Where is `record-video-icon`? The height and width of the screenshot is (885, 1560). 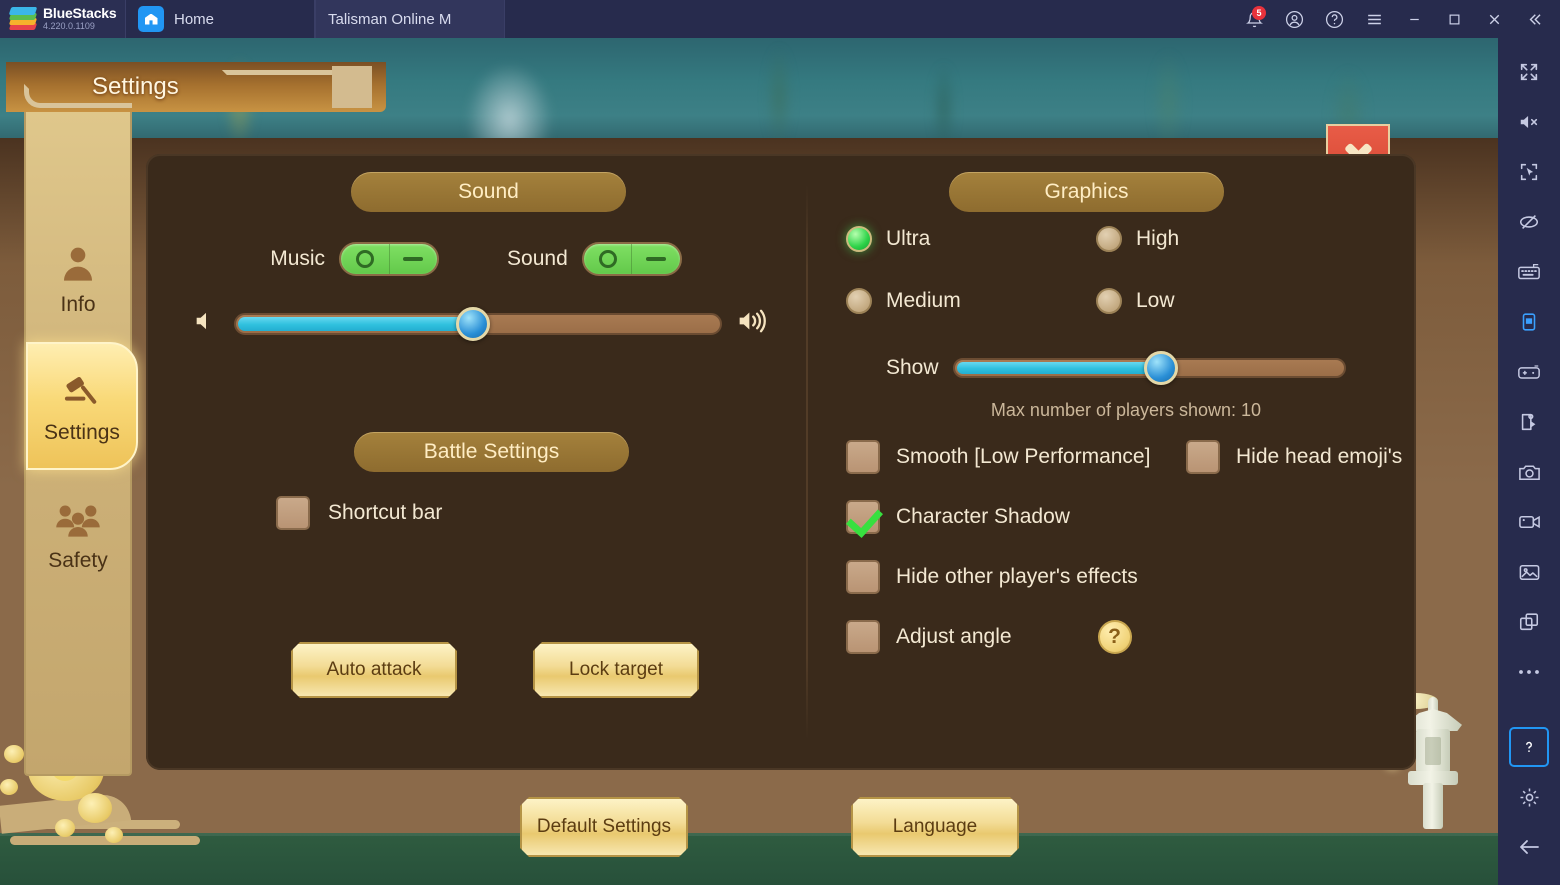
record-video-icon is located at coordinates (1529, 522).